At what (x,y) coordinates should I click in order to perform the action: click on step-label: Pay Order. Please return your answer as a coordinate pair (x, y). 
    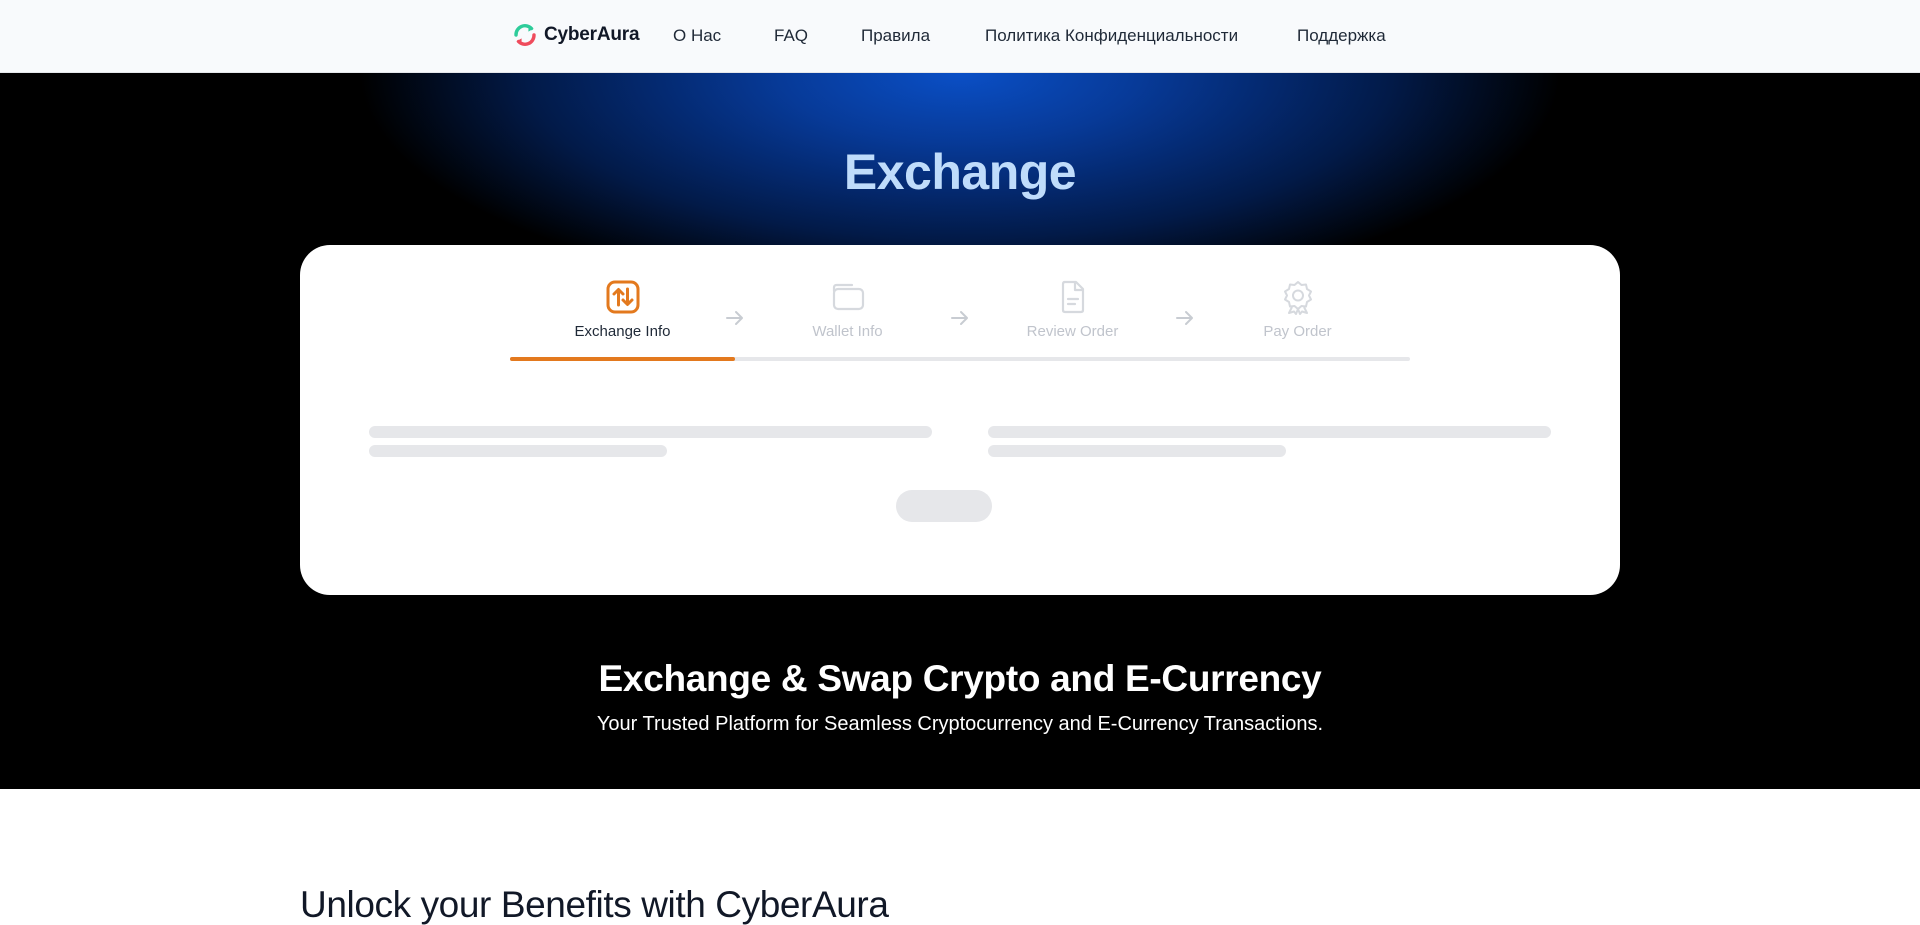
    Looking at the image, I should click on (1297, 331).